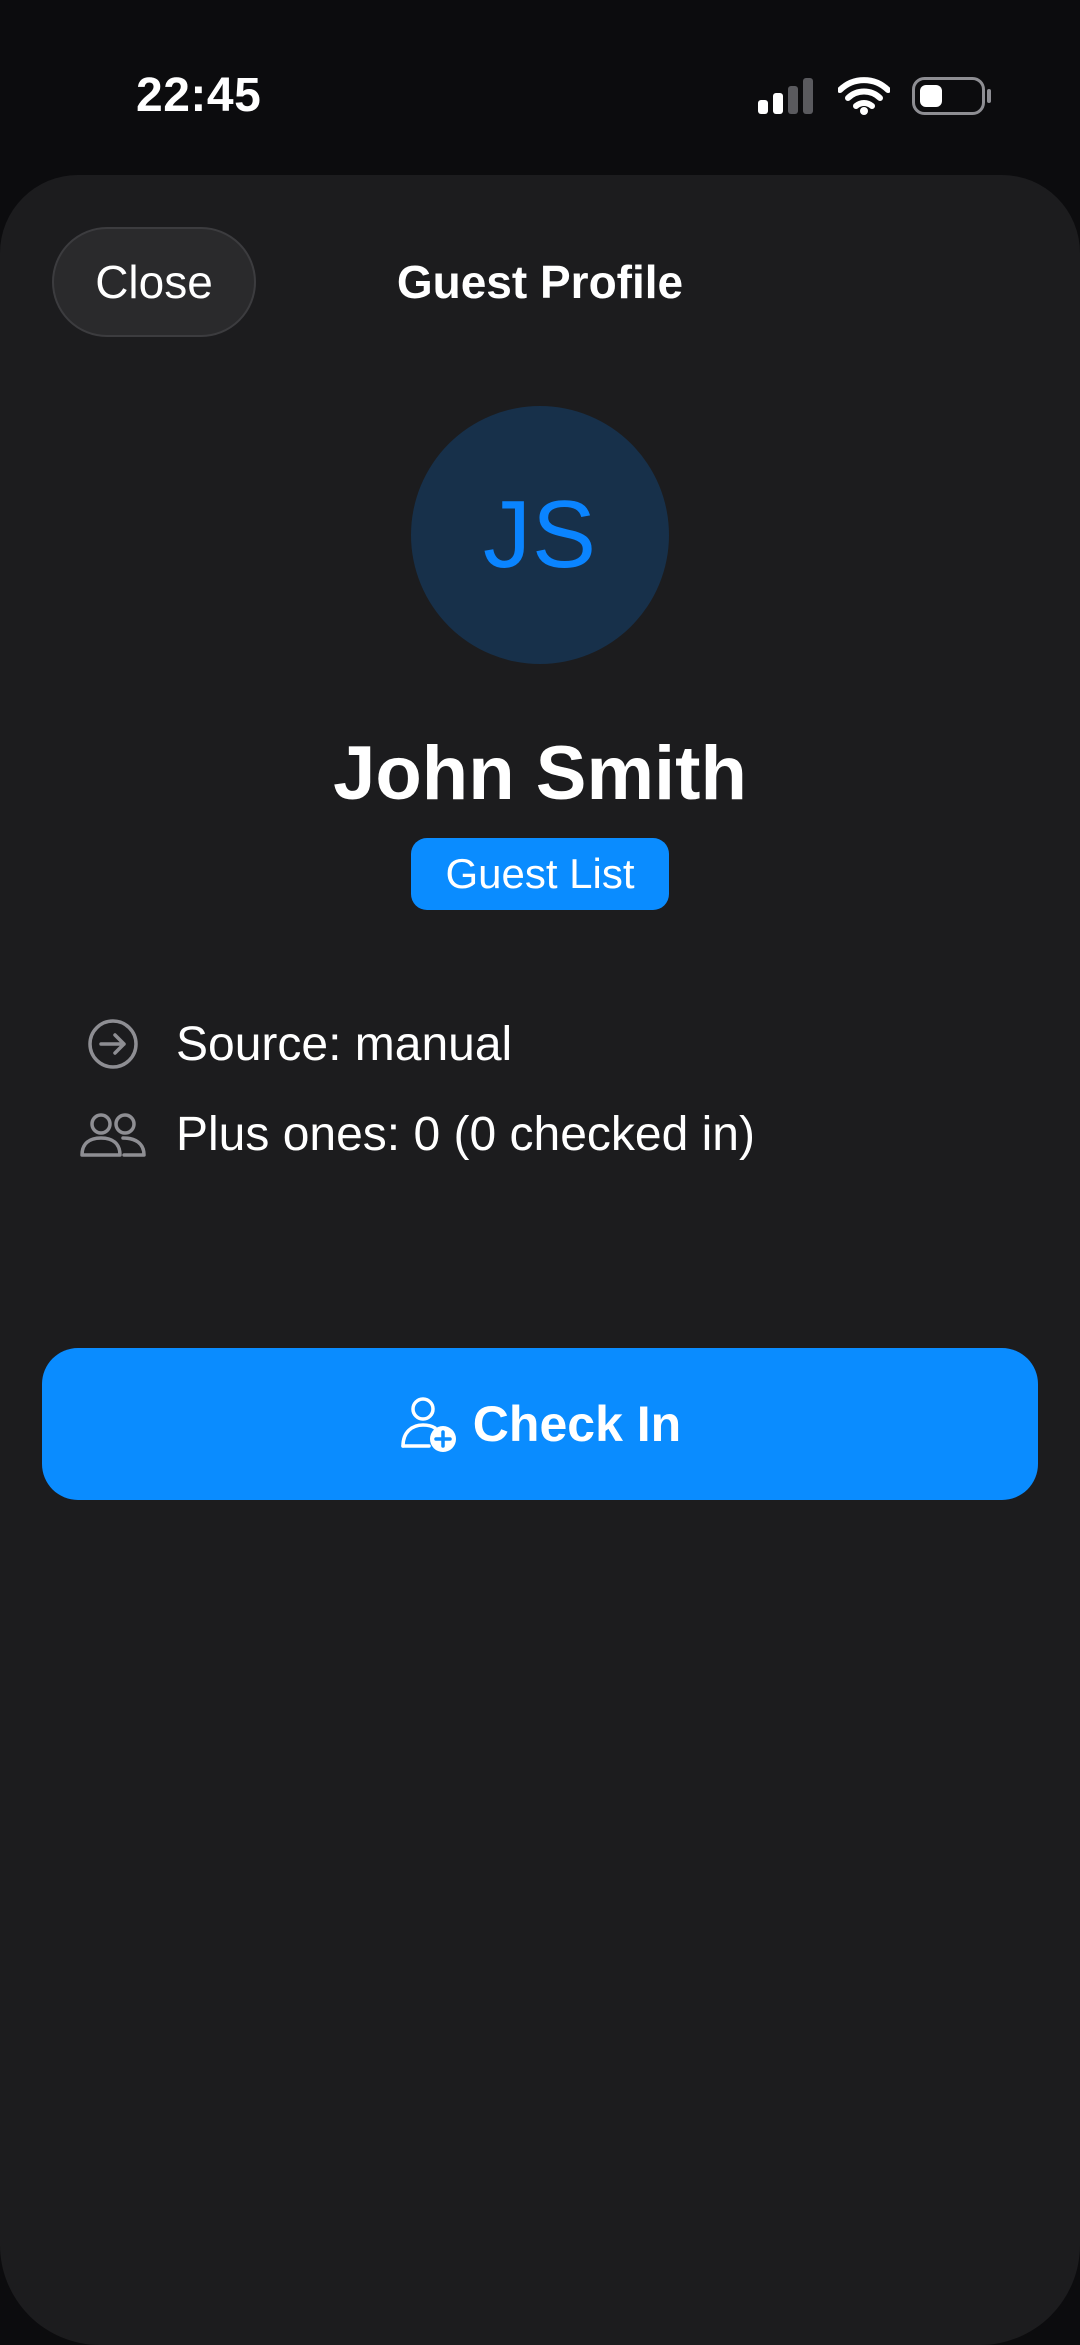 The width and height of the screenshot is (1080, 2345). Describe the element at coordinates (344, 1044) in the screenshot. I see `source-text: Source: manual` at that location.